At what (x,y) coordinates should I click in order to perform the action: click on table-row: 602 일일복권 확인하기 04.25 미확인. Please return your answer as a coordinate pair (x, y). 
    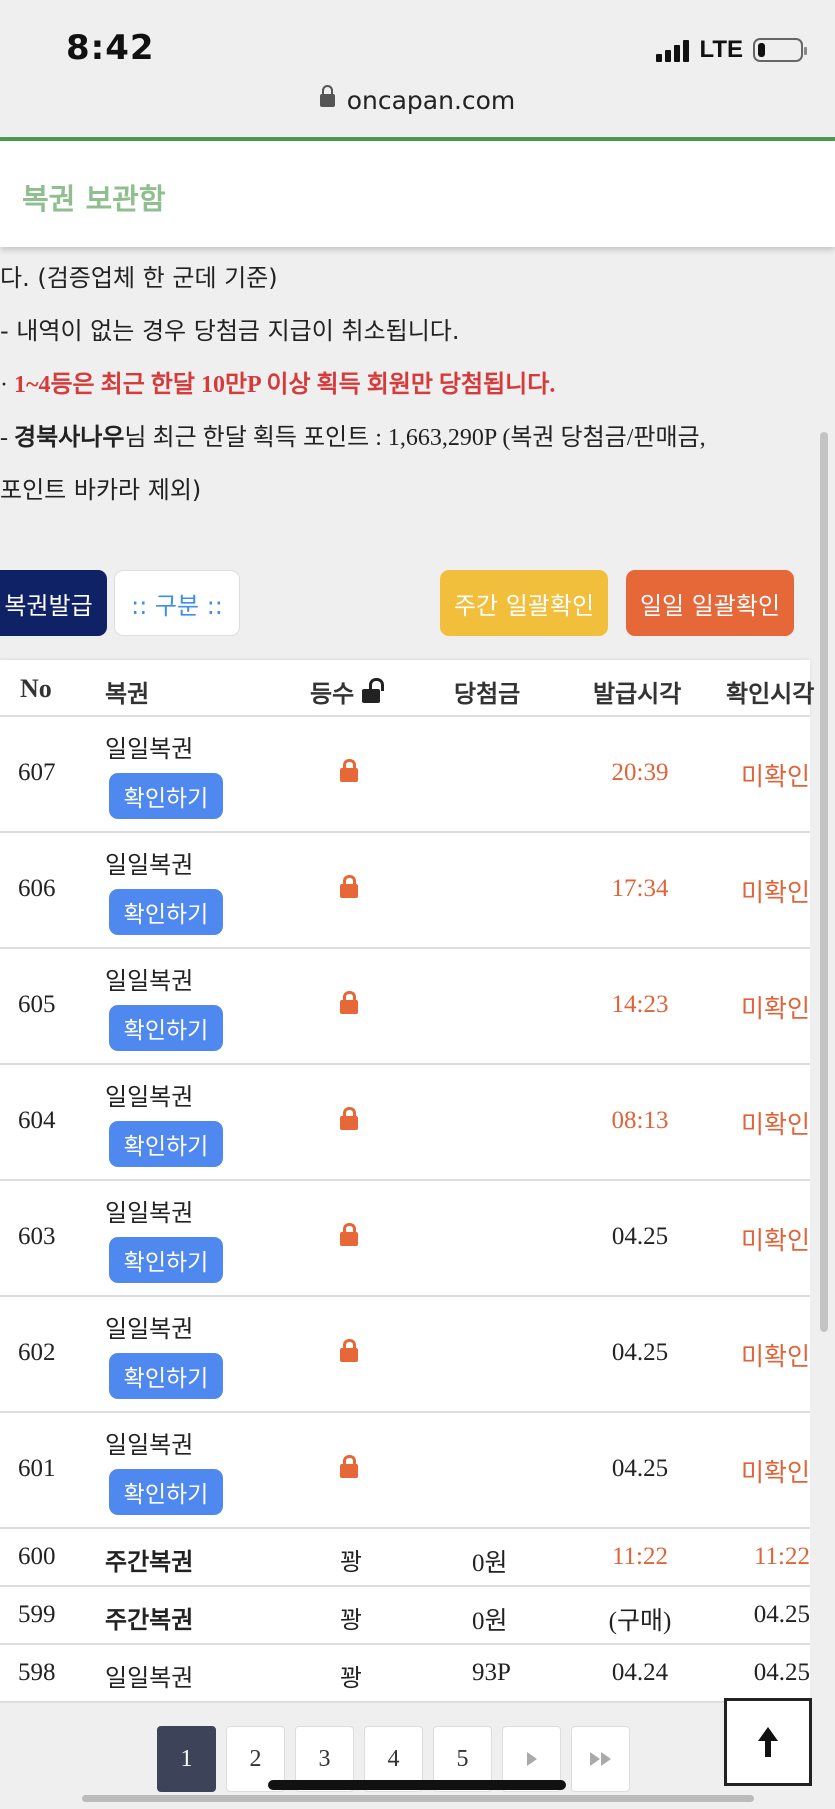
    Looking at the image, I should click on (405, 1355).